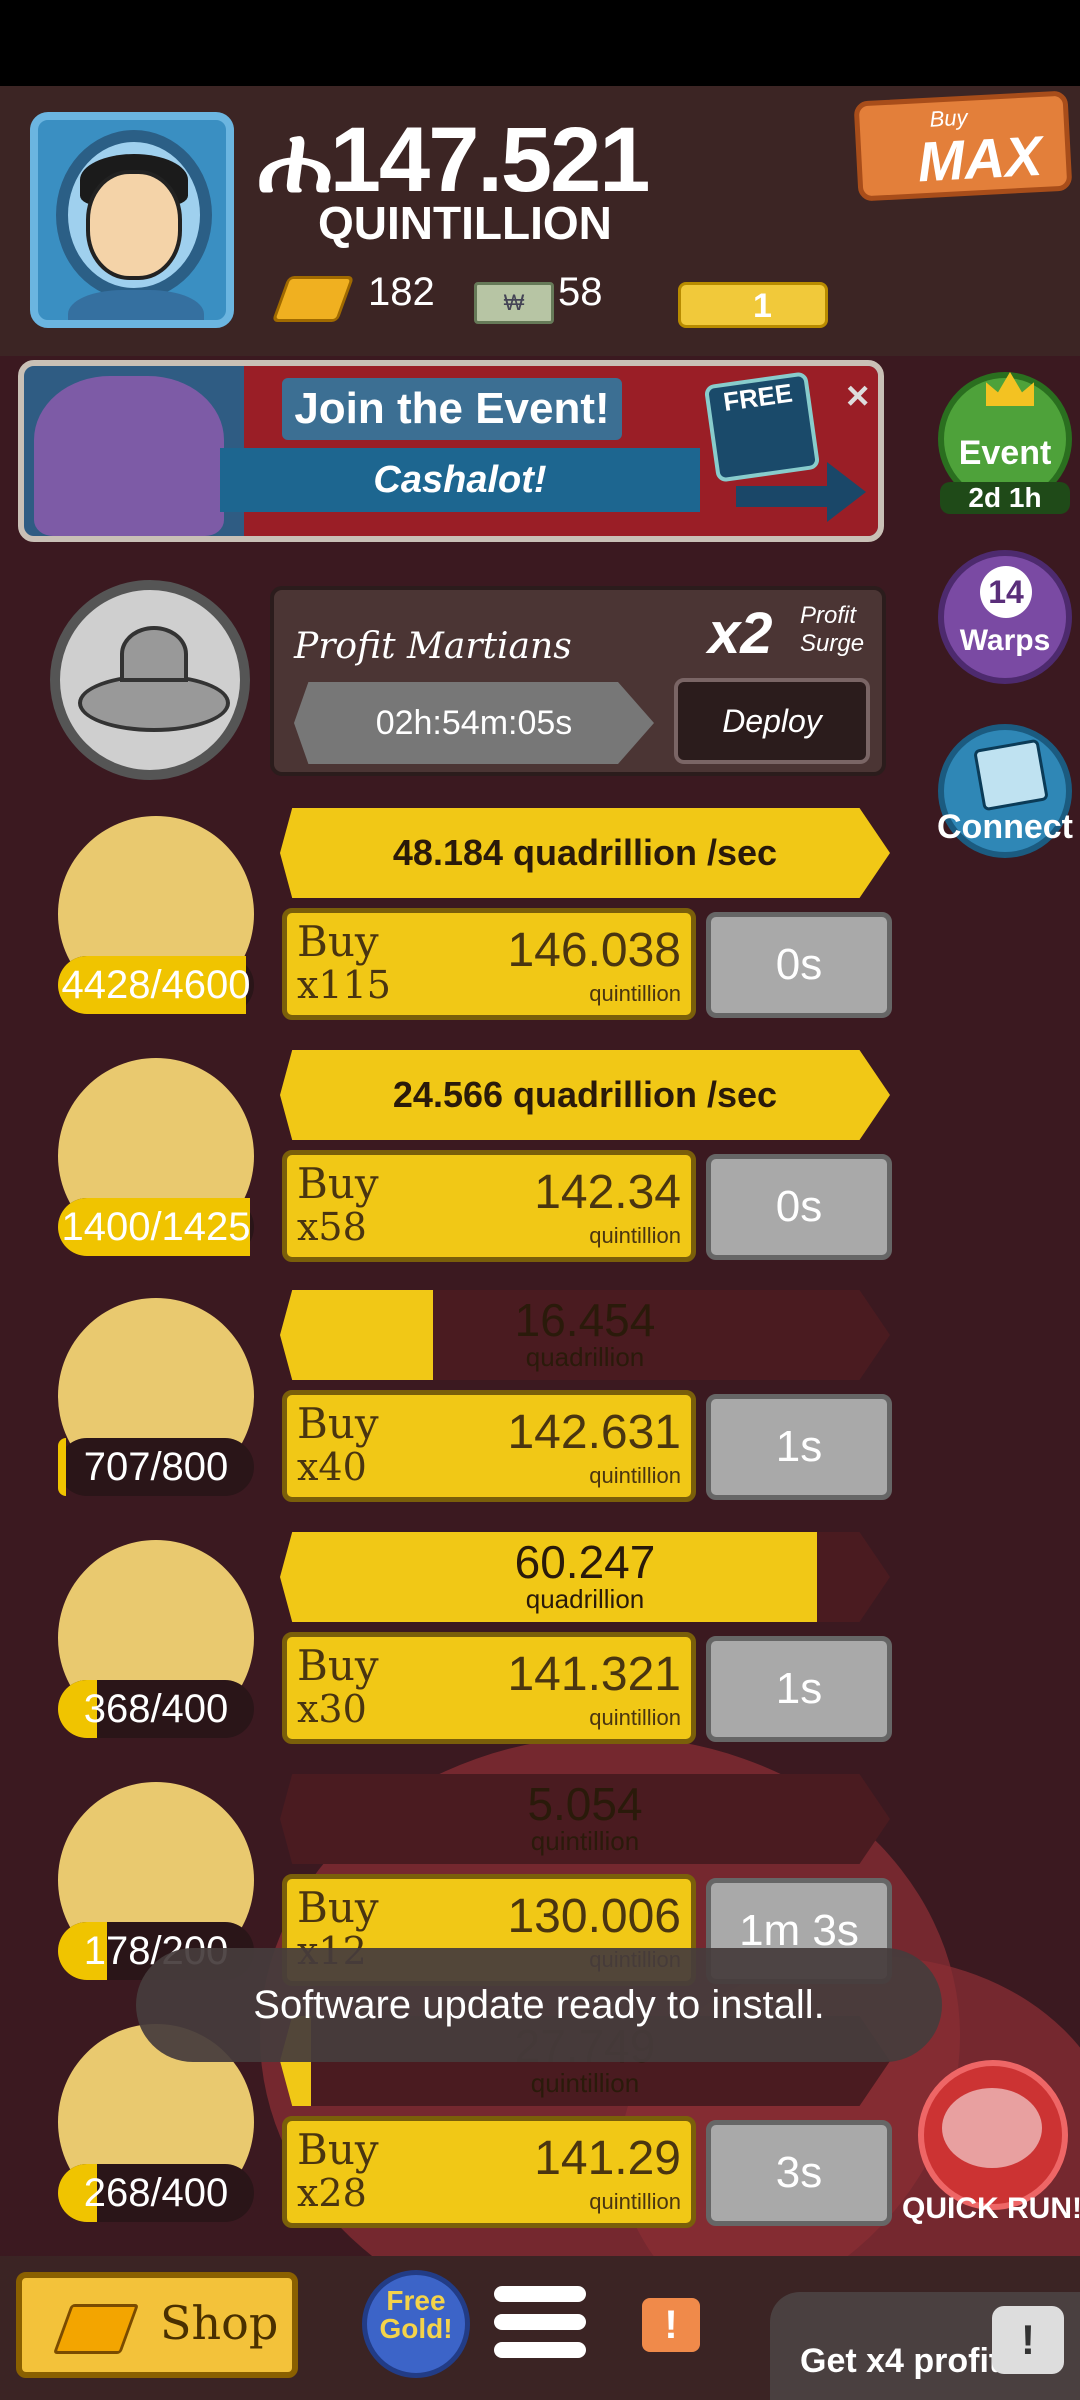 This screenshot has width=1080, height=2400. Describe the element at coordinates (154, 703) in the screenshot. I see `ufo-disc` at that location.